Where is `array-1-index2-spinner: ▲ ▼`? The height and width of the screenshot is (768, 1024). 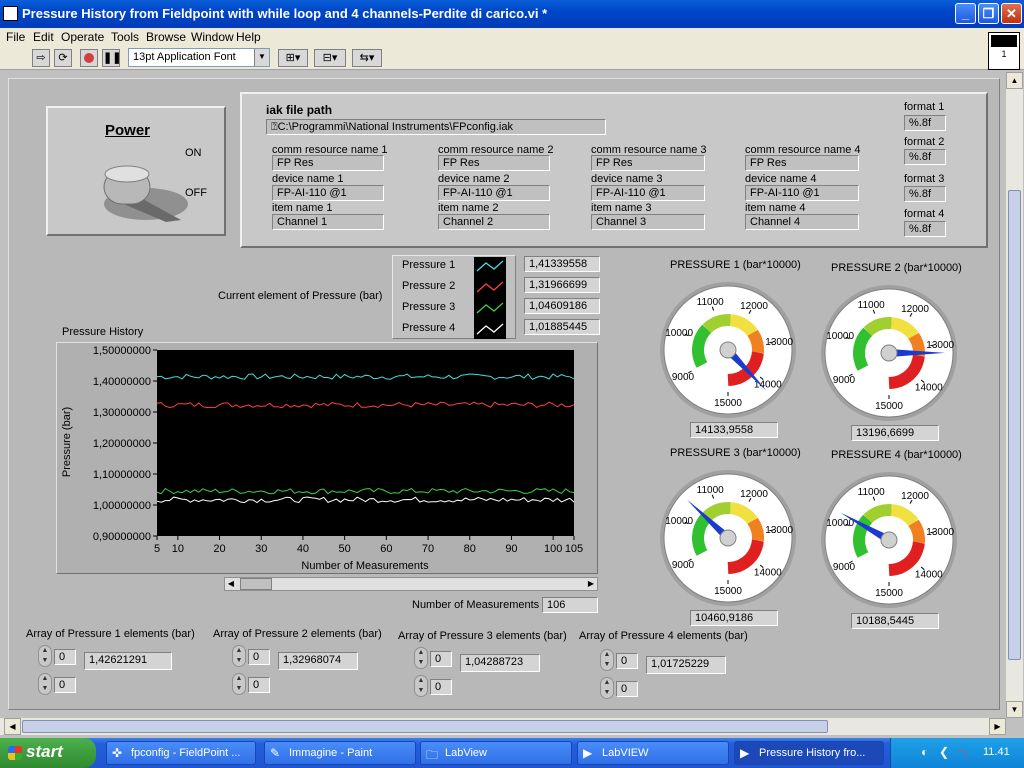 array-1-index2-spinner: ▲ ▼ is located at coordinates (45, 684).